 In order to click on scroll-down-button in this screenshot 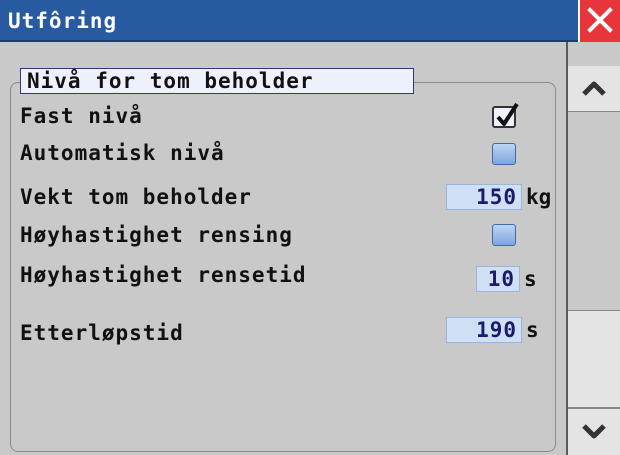, I will do `click(594, 431)`.